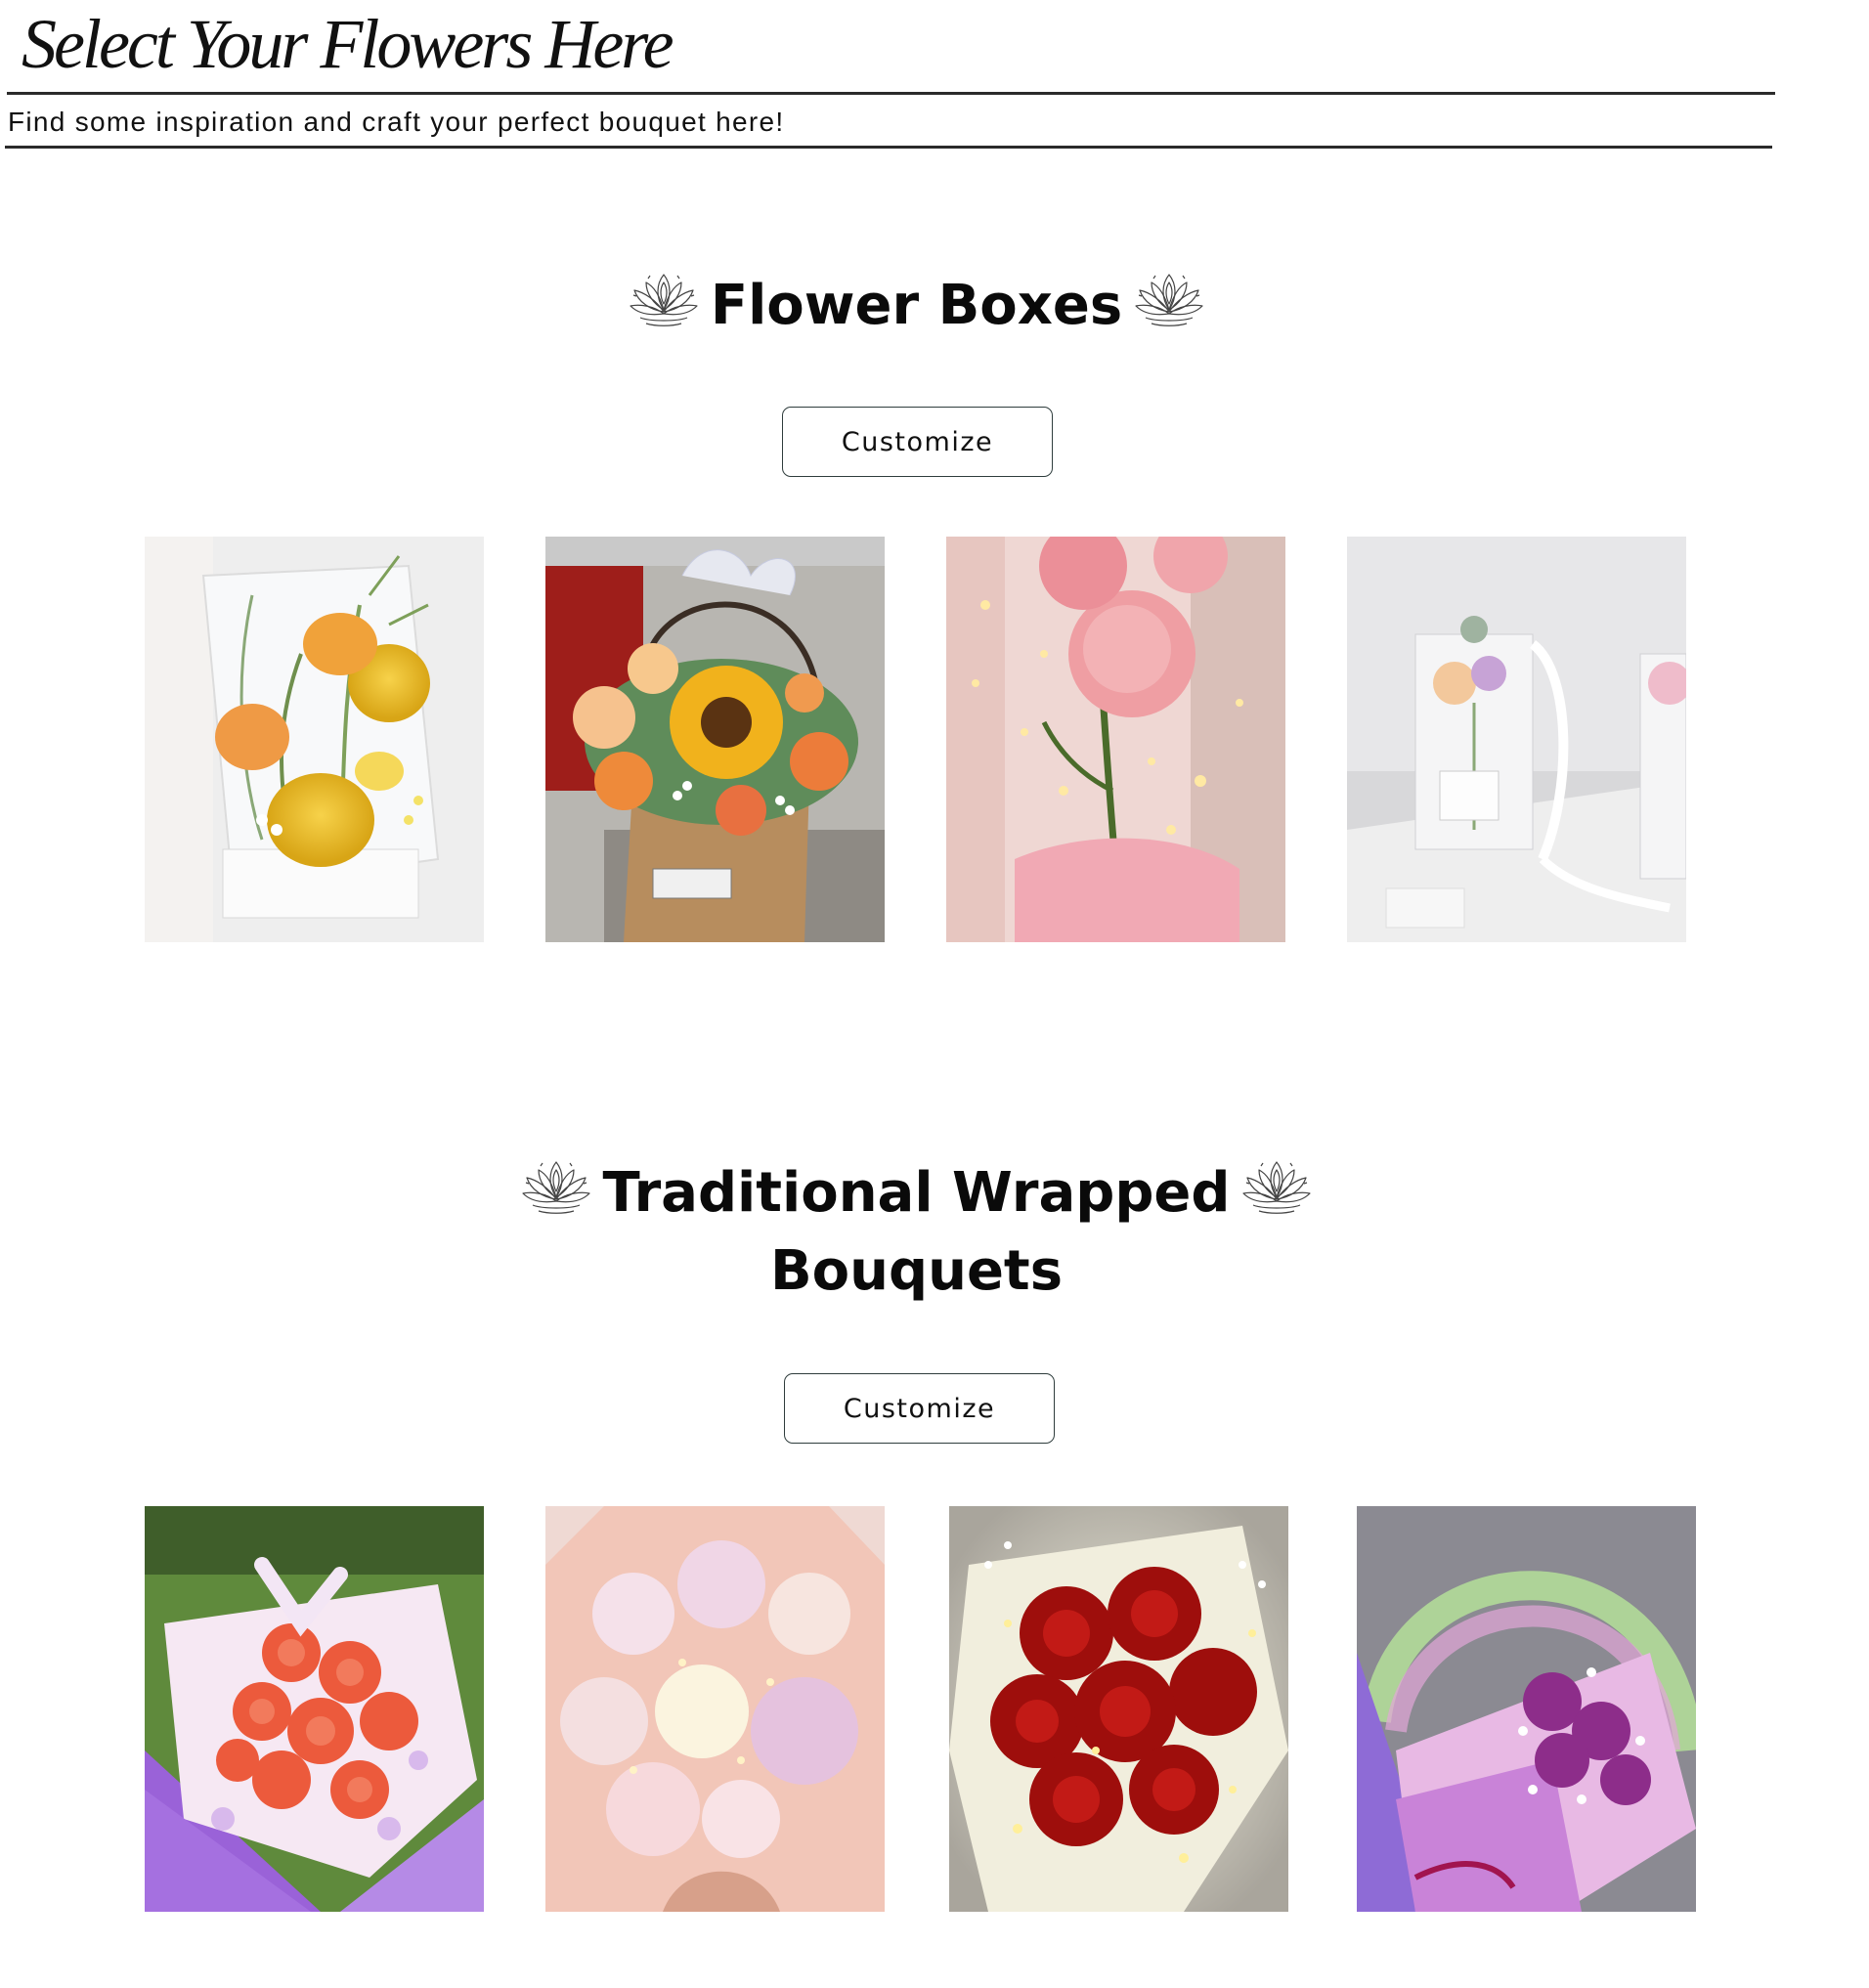 Image resolution: width=1869 pixels, height=1988 pixels. I want to click on white-gift-bags-photo, so click(1516, 740).